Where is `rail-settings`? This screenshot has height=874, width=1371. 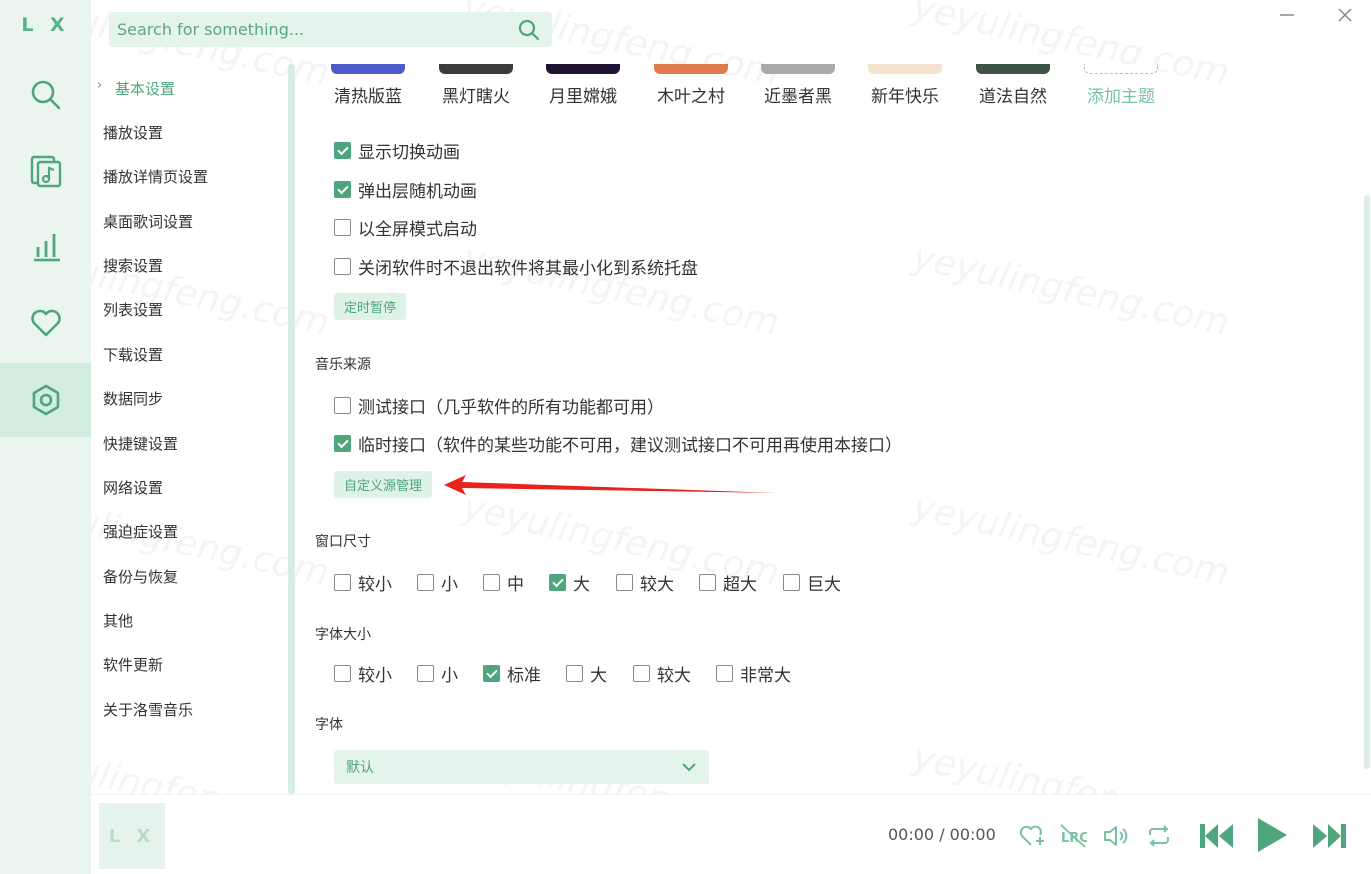
rail-settings is located at coordinates (45, 400).